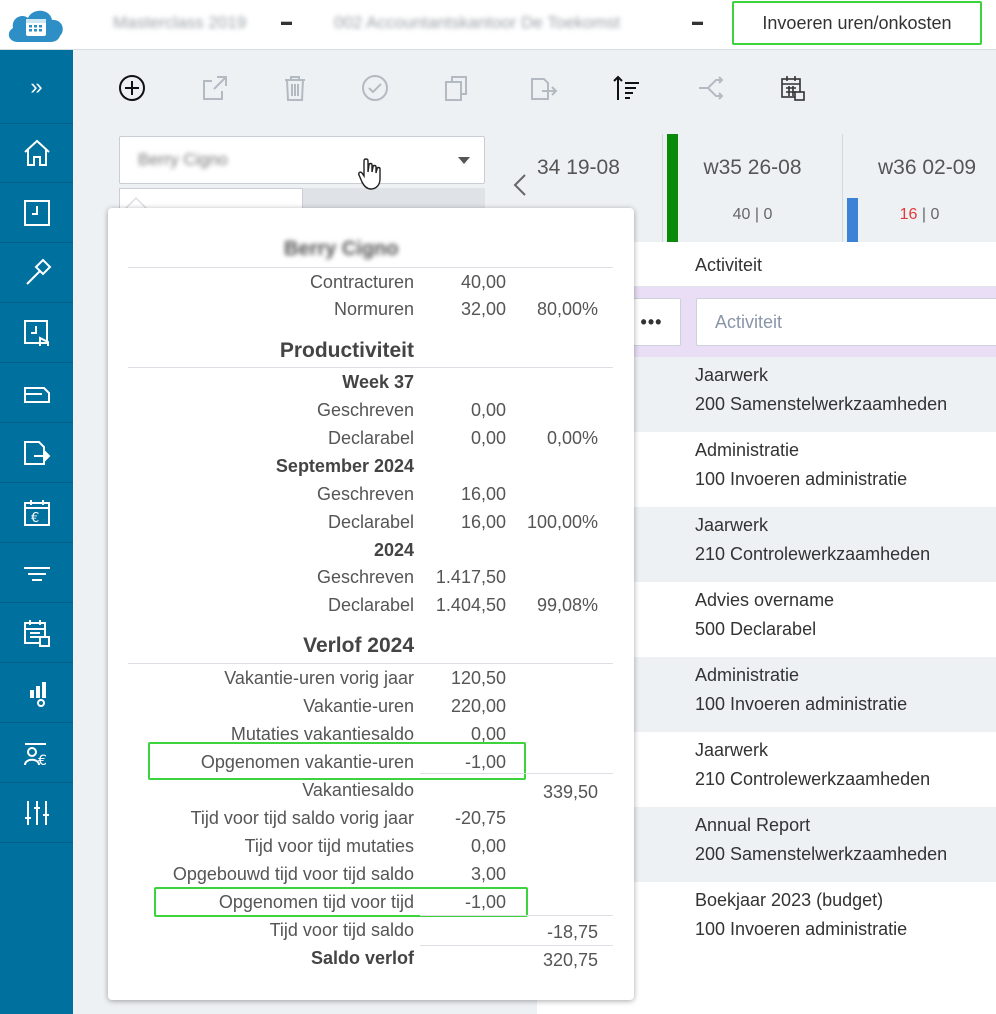 The image size is (996, 1014). I want to click on check-circle-icon, so click(375, 88).